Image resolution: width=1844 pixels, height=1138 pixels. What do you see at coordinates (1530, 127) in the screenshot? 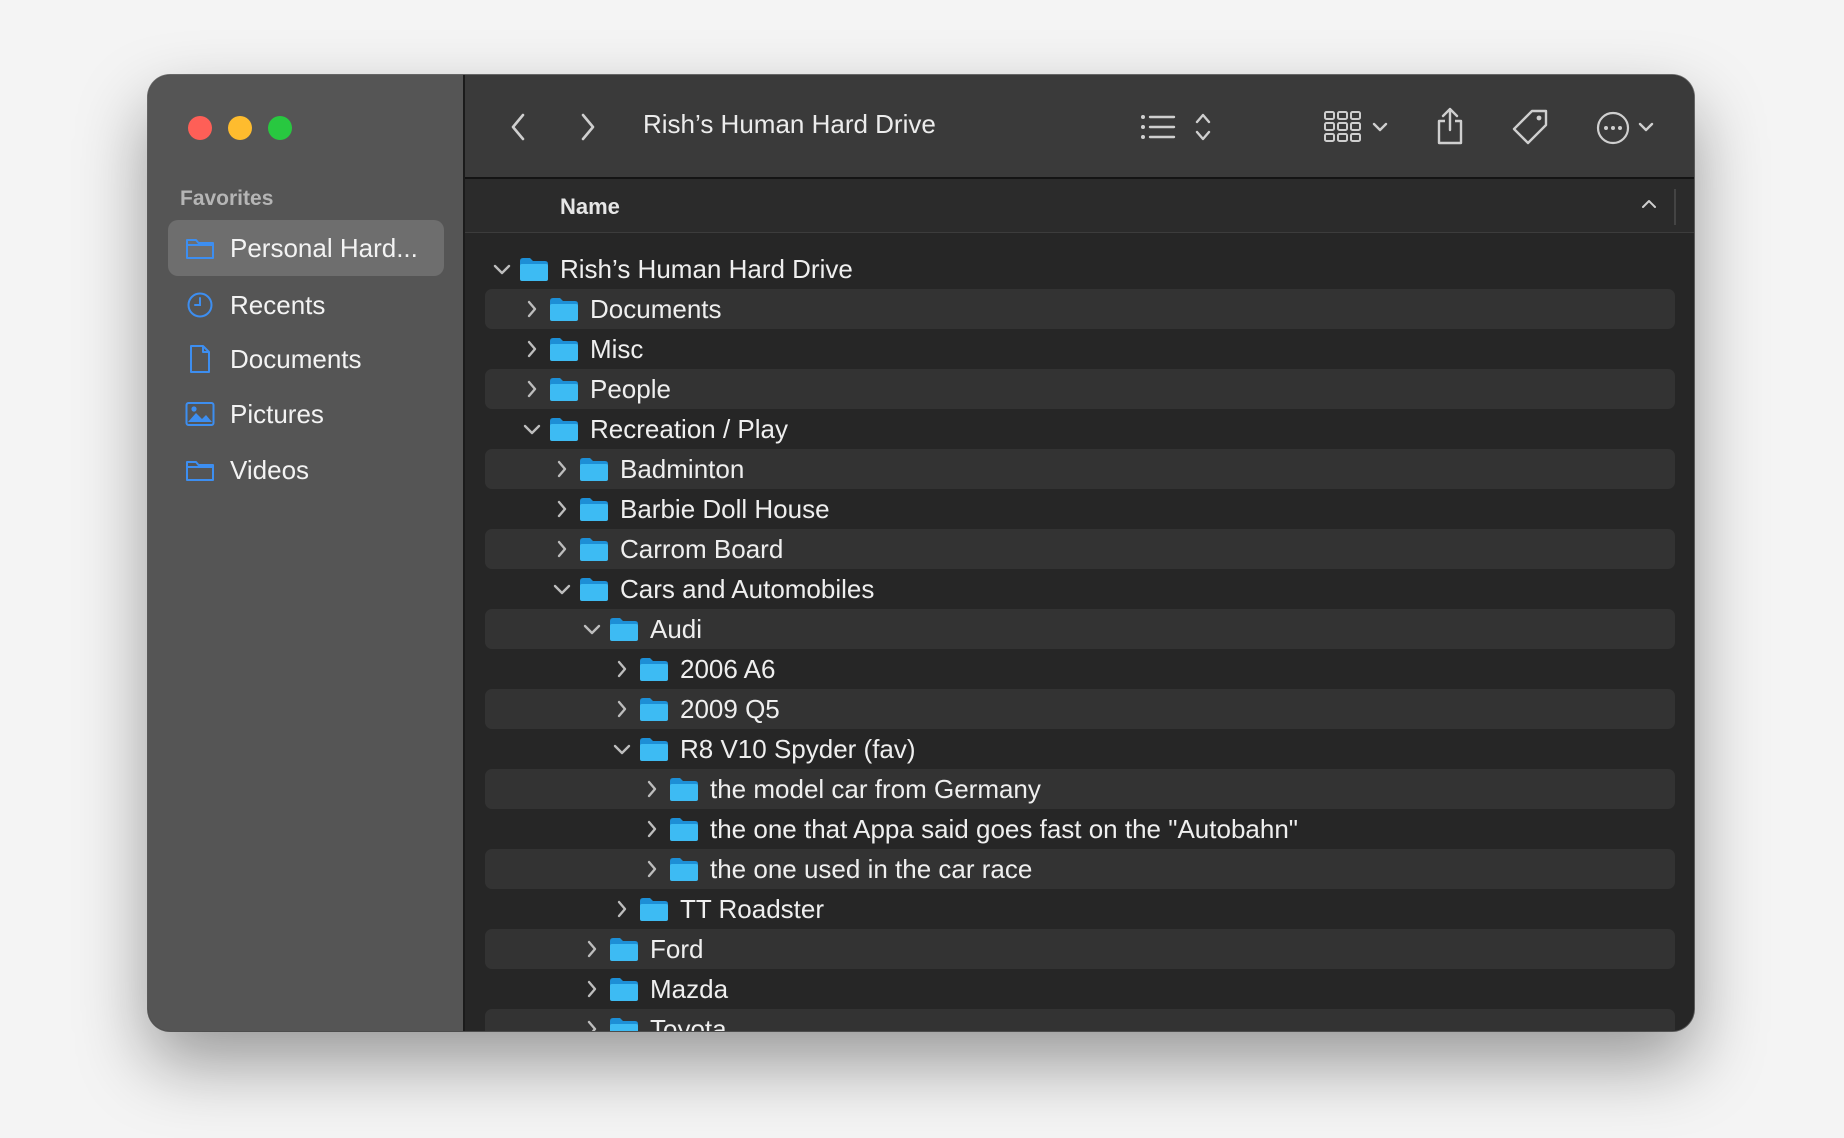
I see `tag-icon` at bounding box center [1530, 127].